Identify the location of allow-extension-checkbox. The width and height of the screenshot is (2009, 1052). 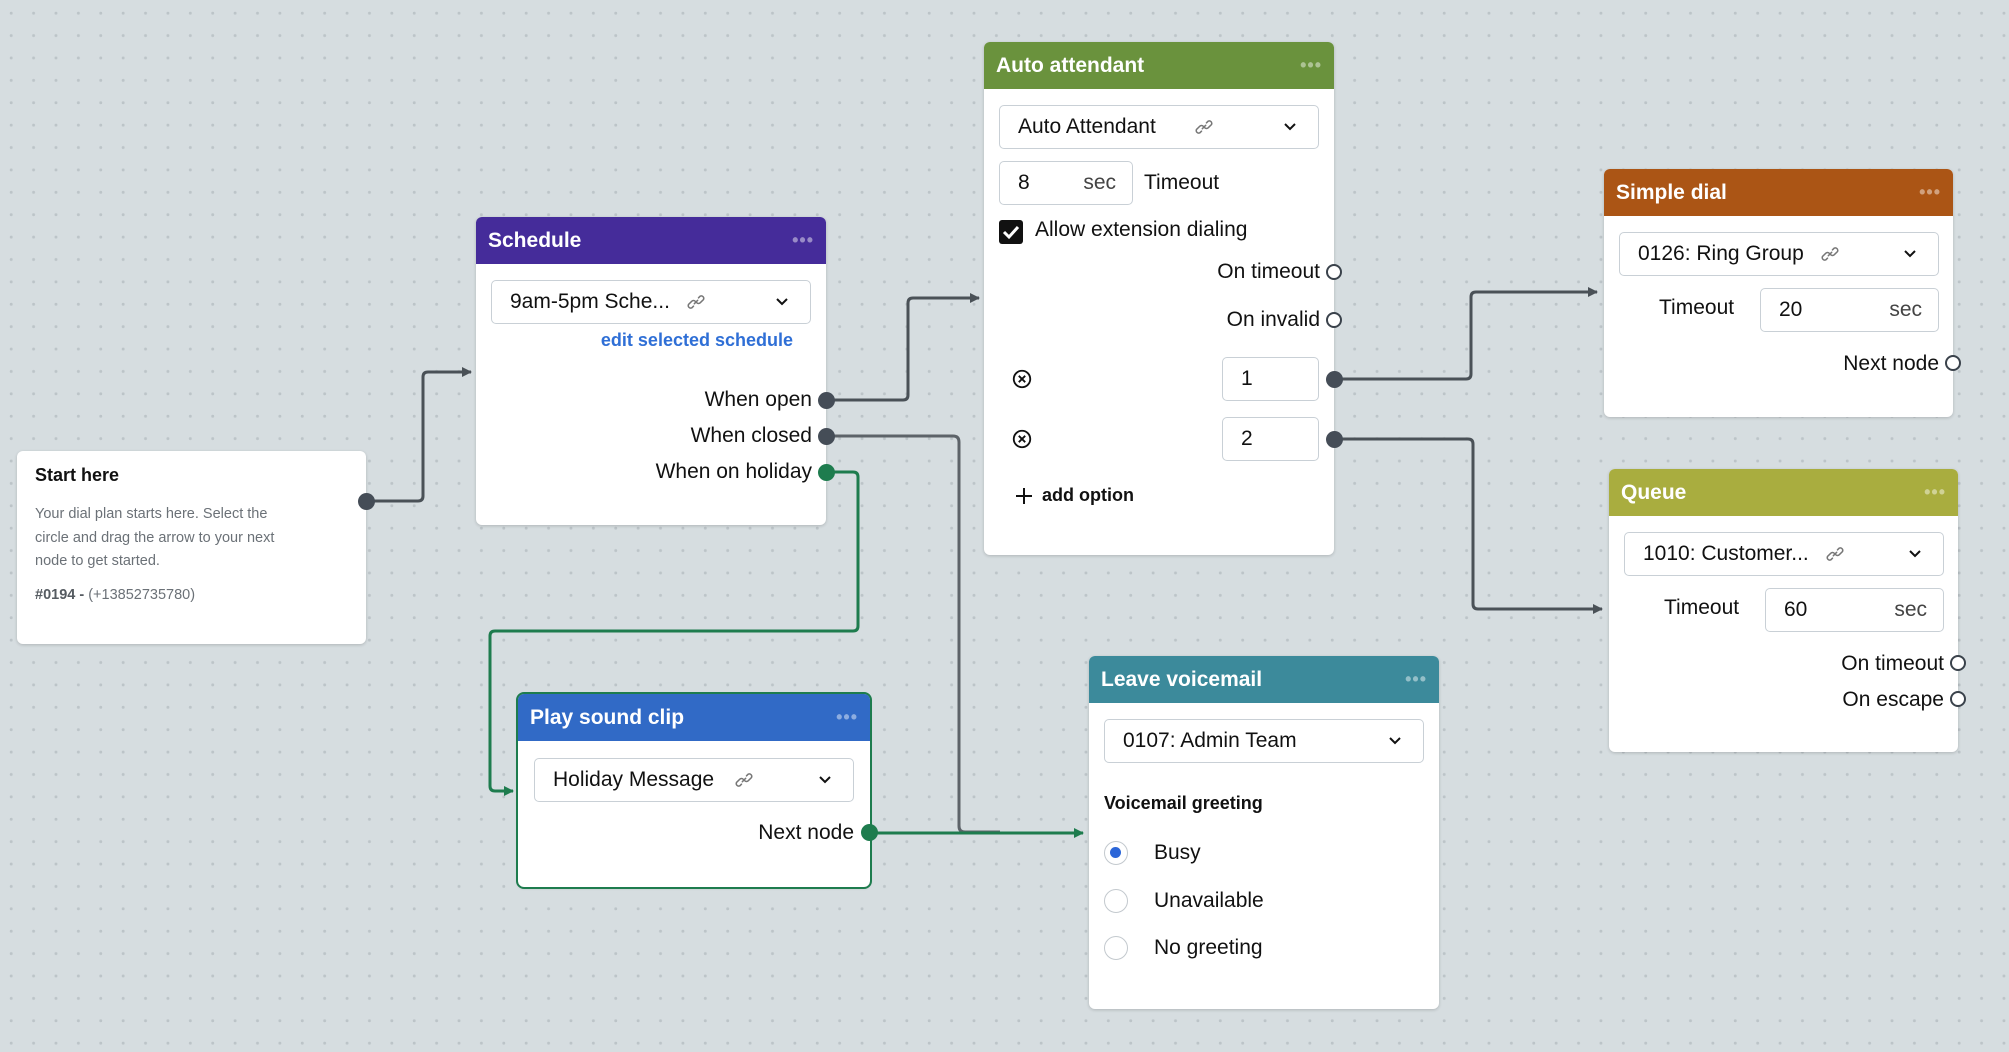
(1011, 232).